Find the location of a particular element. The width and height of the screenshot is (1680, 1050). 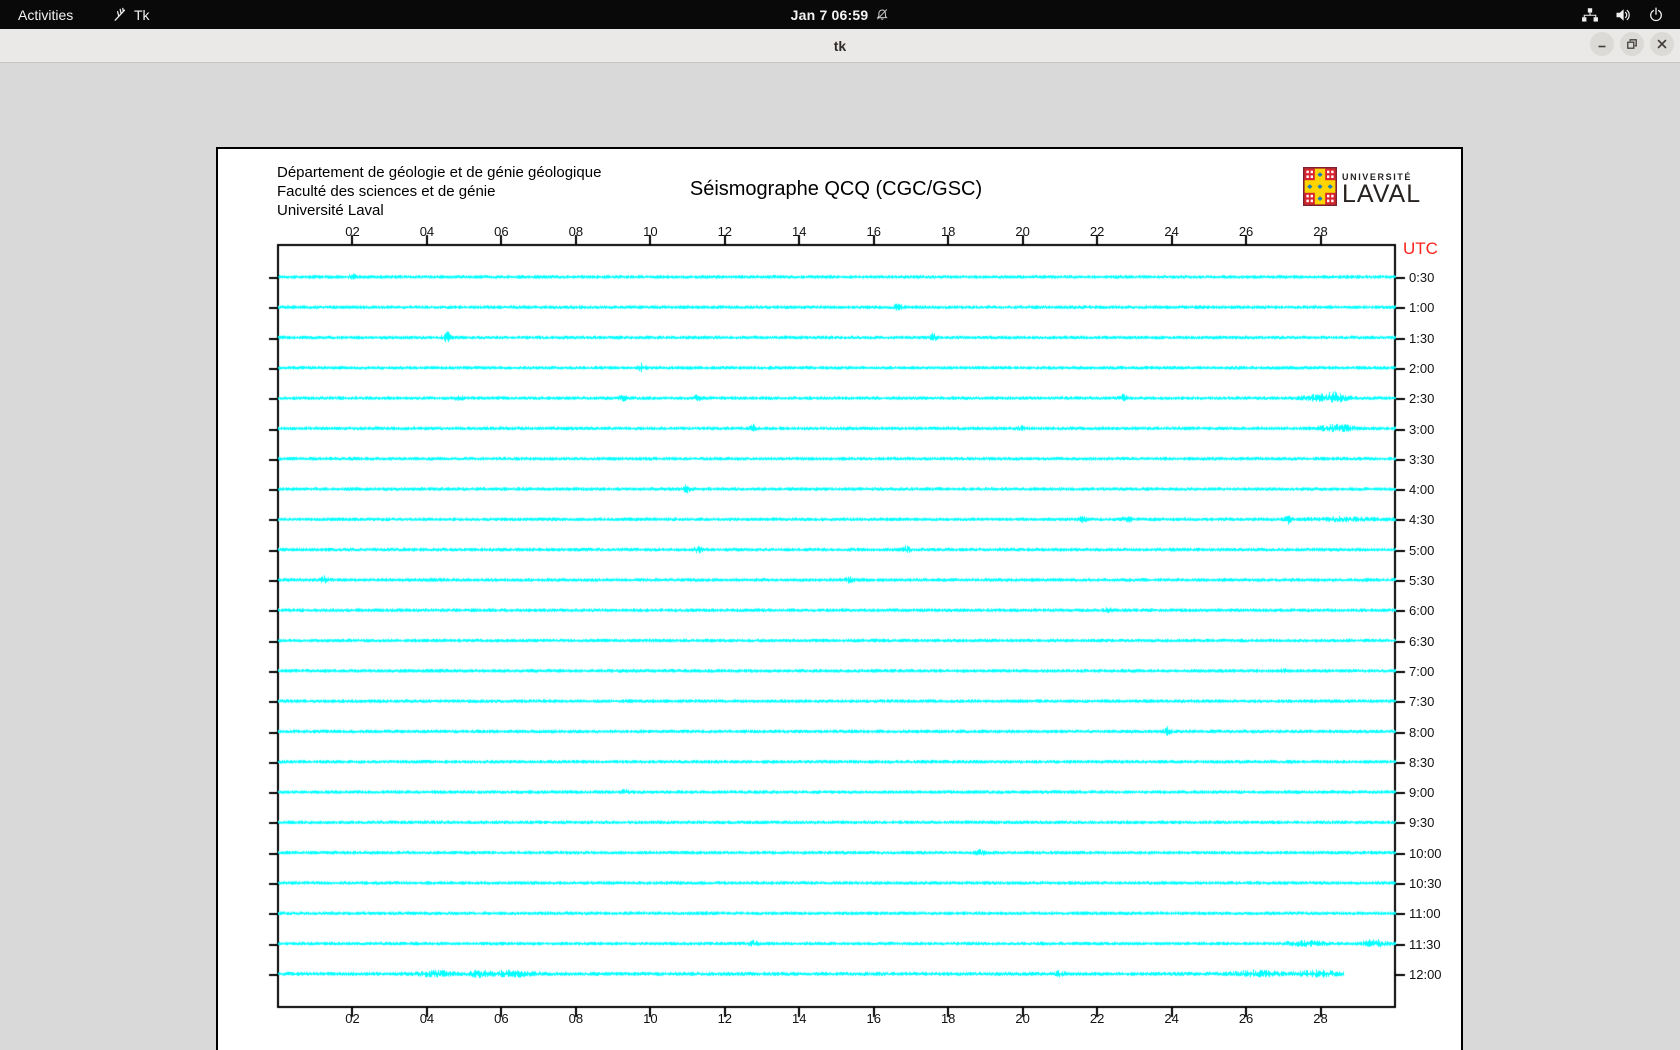

bell-muted-icon is located at coordinates (881, 14).